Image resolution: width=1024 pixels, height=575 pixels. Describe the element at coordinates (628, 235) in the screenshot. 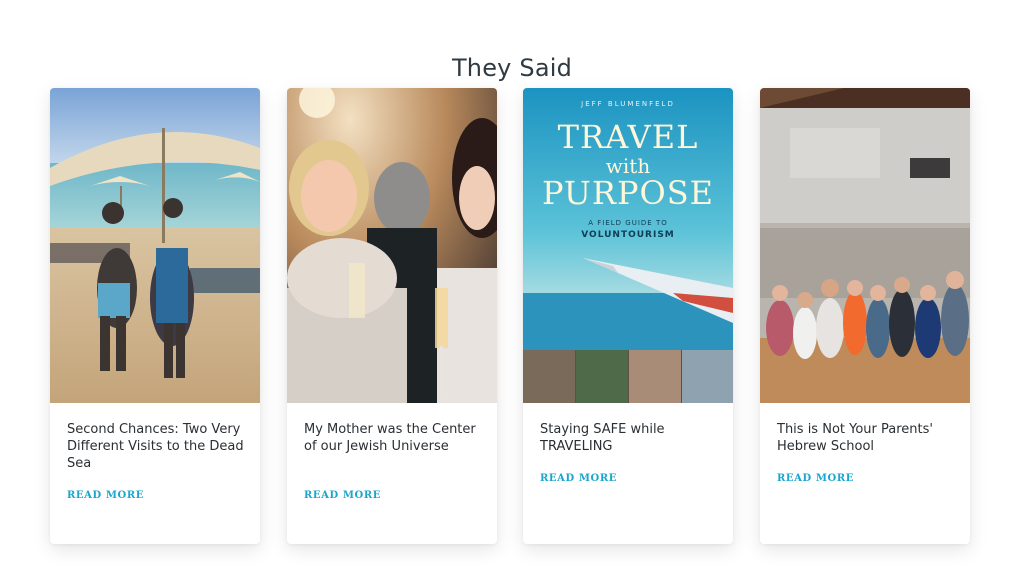

I see `book-subtitle-2: VOLUNTOURISM` at that location.